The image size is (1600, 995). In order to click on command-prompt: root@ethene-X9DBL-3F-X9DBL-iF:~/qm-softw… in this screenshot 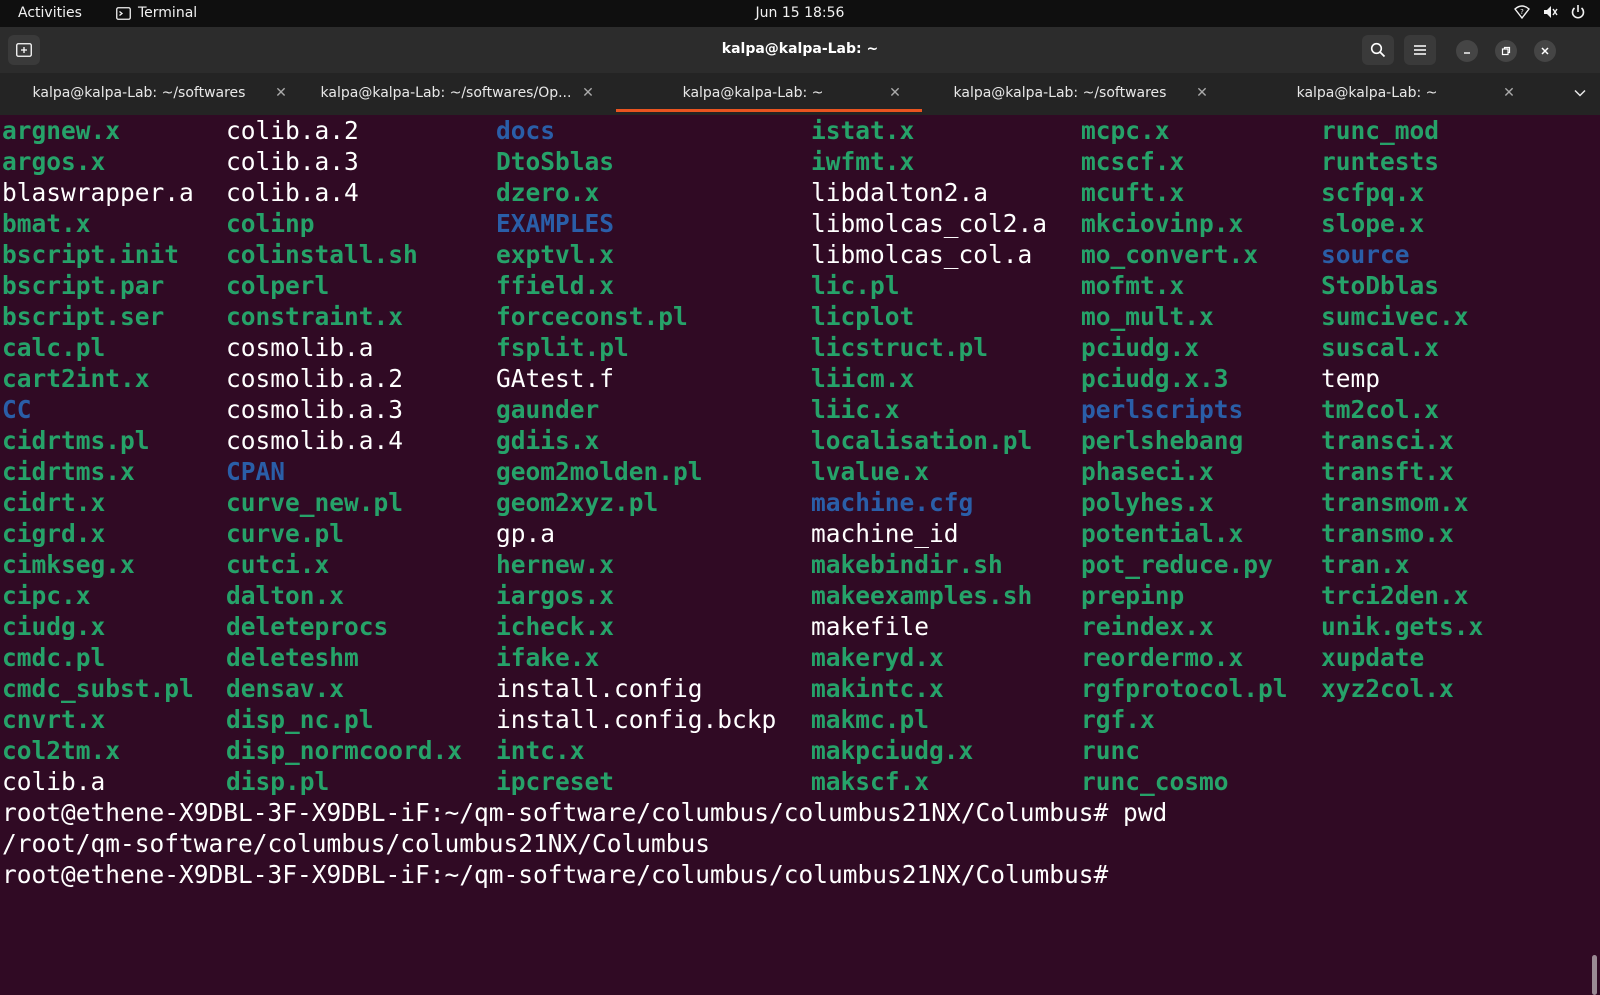, I will do `click(782, 874)`.